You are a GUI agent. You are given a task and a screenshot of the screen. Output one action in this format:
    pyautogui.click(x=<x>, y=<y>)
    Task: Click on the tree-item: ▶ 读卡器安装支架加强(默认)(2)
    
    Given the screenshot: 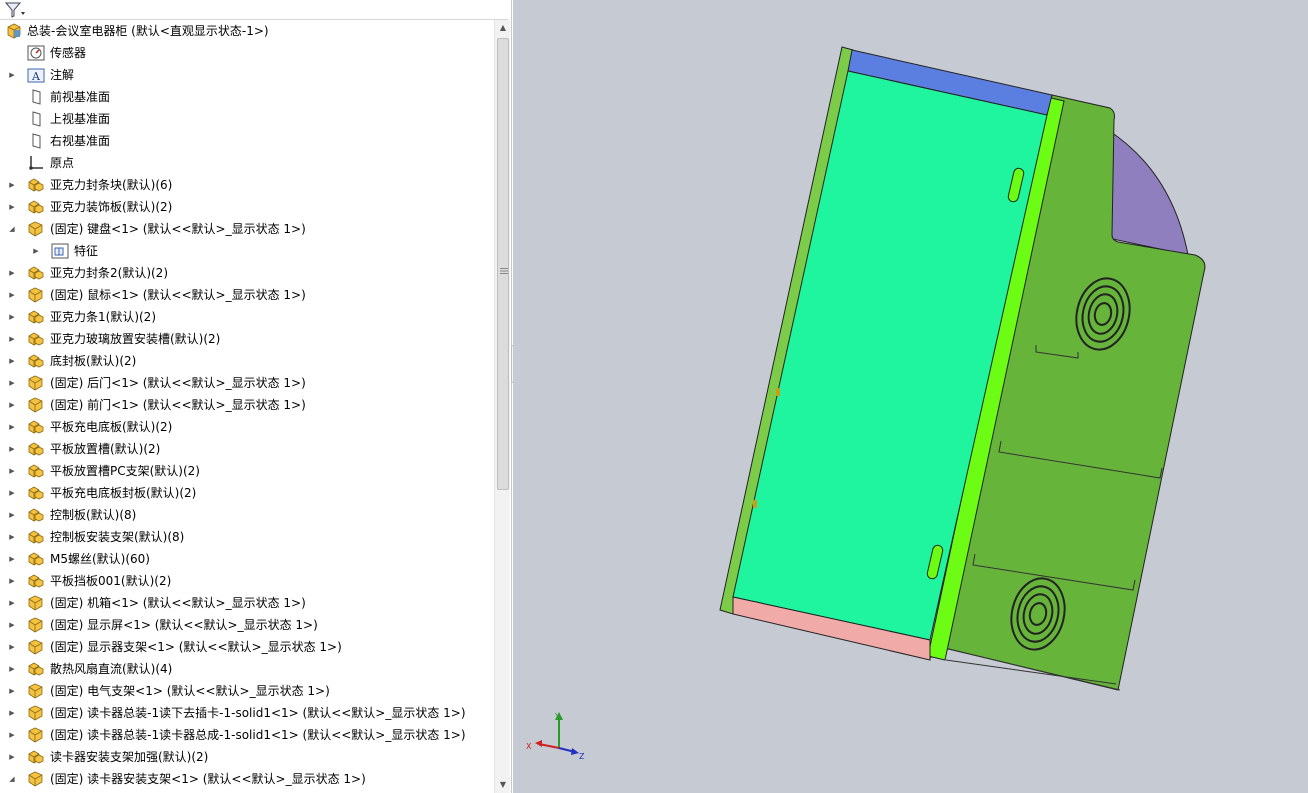 What is the action you would take?
    pyautogui.click(x=247, y=757)
    